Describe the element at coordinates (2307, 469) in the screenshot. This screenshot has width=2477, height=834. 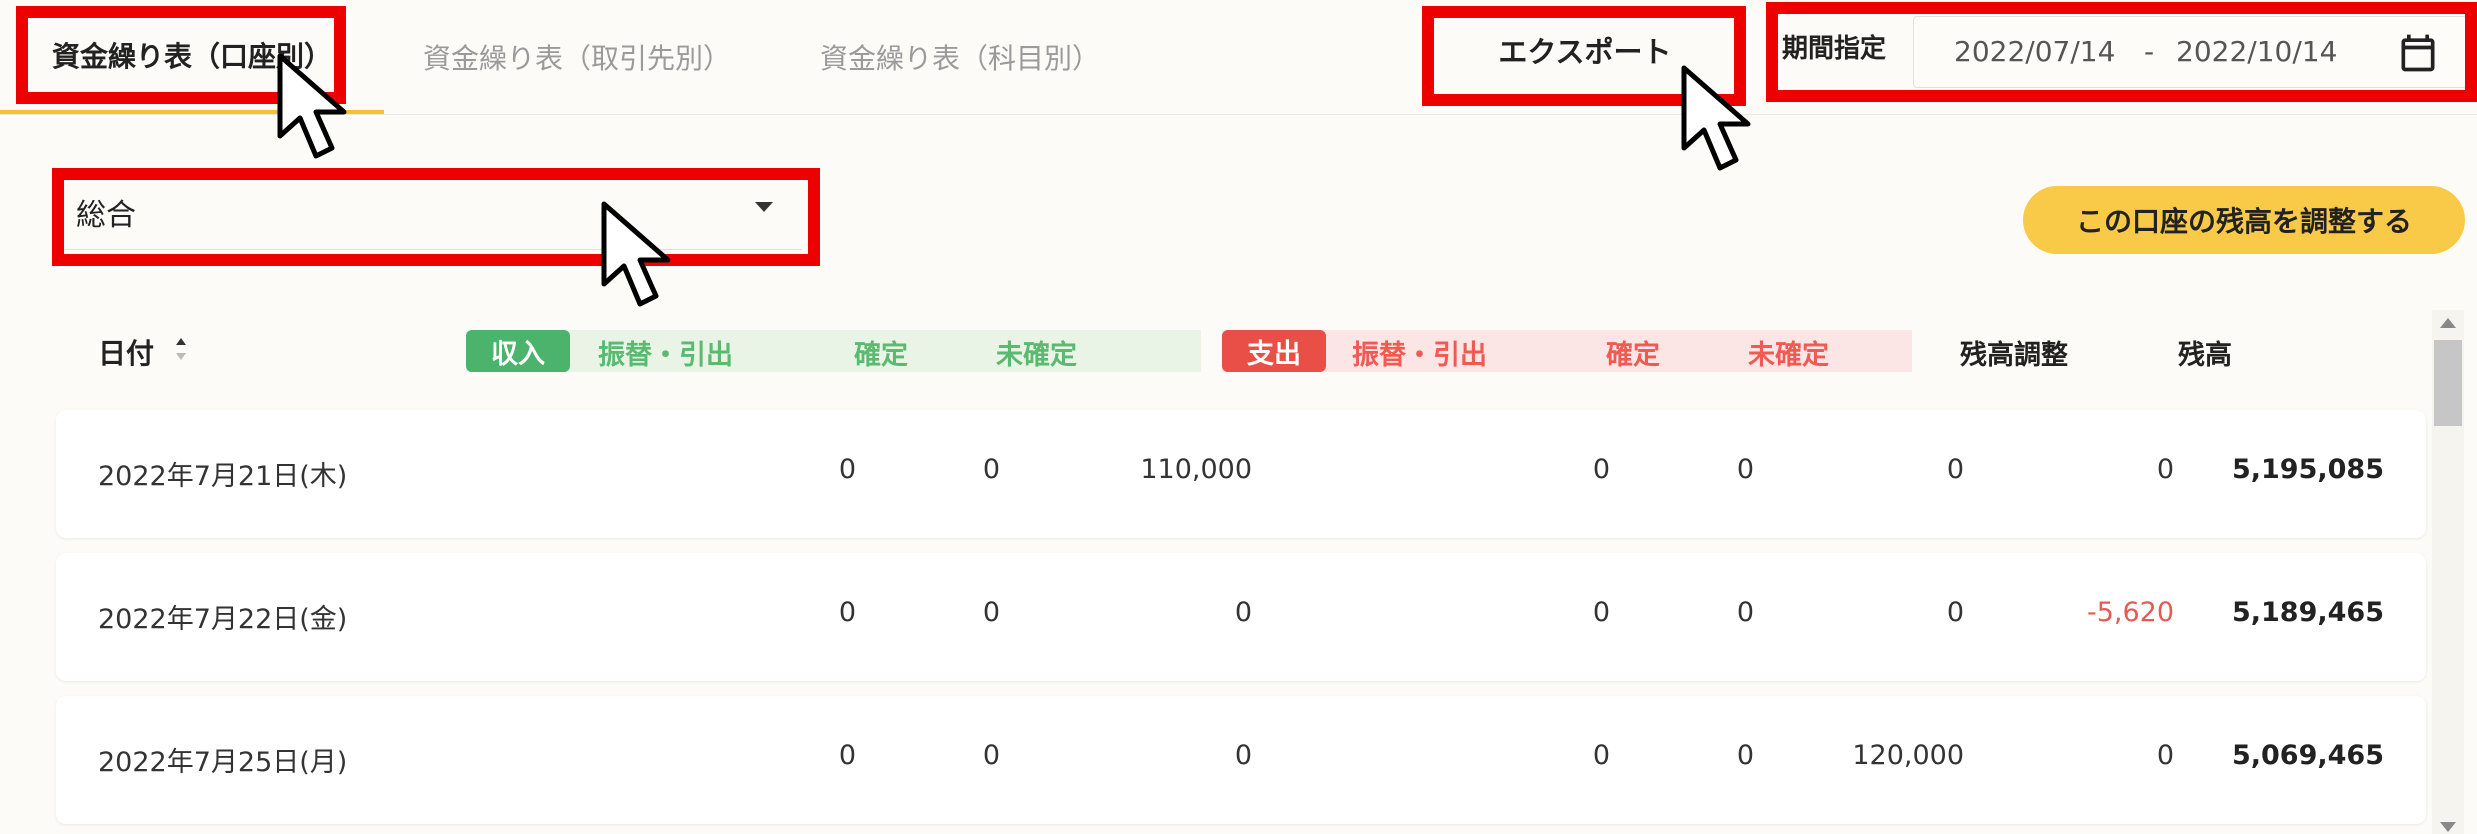
I see `row-balance: 5,195,085` at that location.